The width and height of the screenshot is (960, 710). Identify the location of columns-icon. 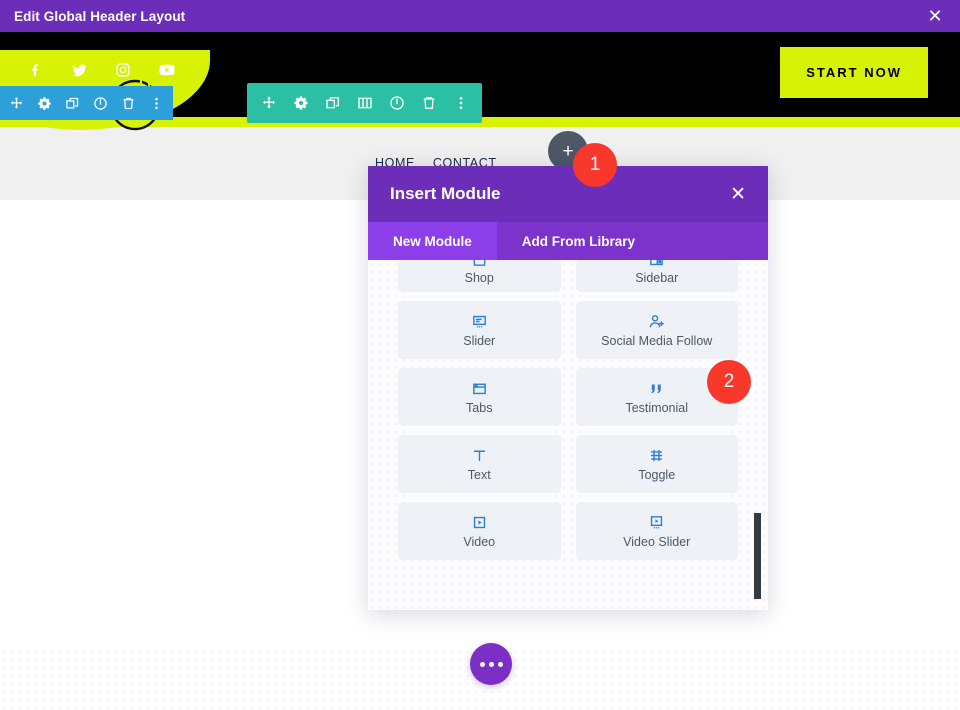
(364, 103).